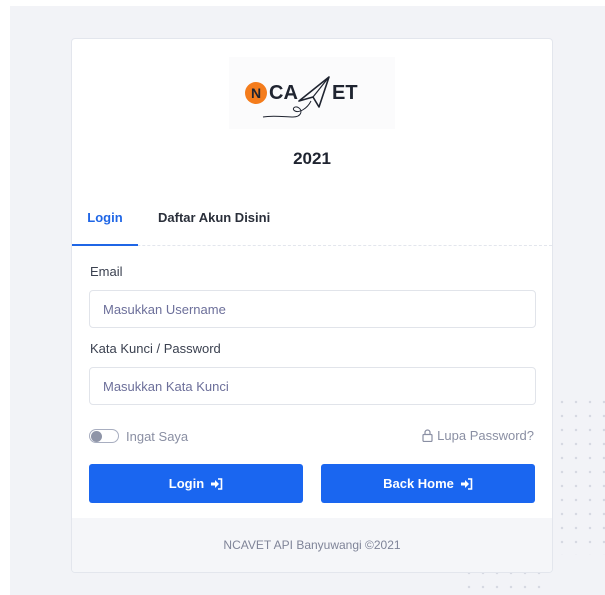 Image resolution: width=605 pixels, height=595 pixels. I want to click on login-button: Login, so click(196, 483).